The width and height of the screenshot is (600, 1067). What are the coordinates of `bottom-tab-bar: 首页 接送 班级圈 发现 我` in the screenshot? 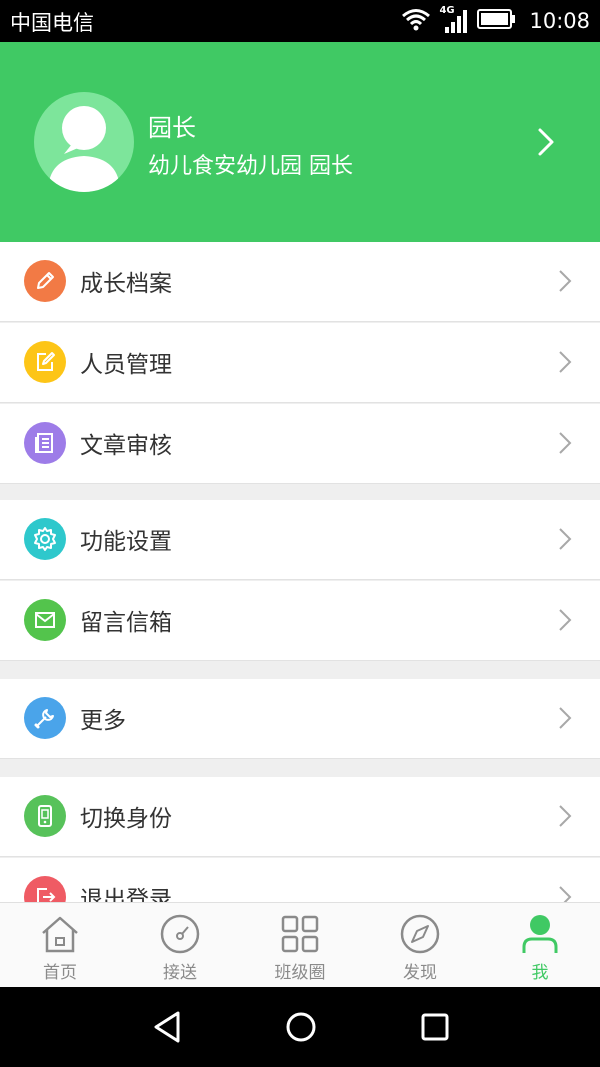 It's located at (300, 944).